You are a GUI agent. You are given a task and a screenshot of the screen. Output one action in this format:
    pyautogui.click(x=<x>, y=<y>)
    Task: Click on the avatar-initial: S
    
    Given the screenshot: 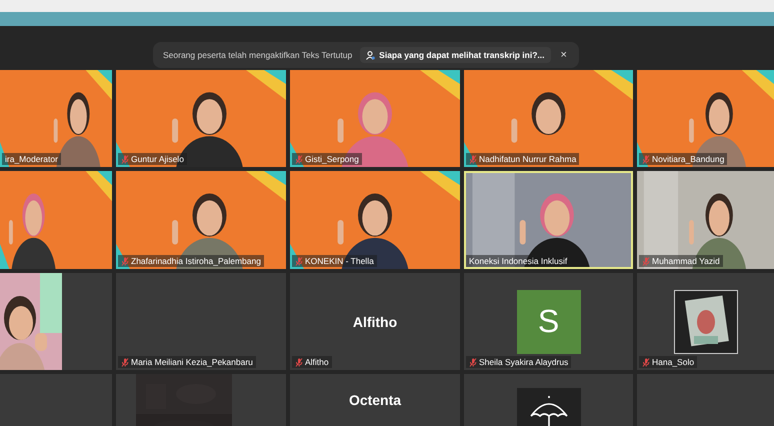 What is the action you would take?
    pyautogui.click(x=548, y=322)
    